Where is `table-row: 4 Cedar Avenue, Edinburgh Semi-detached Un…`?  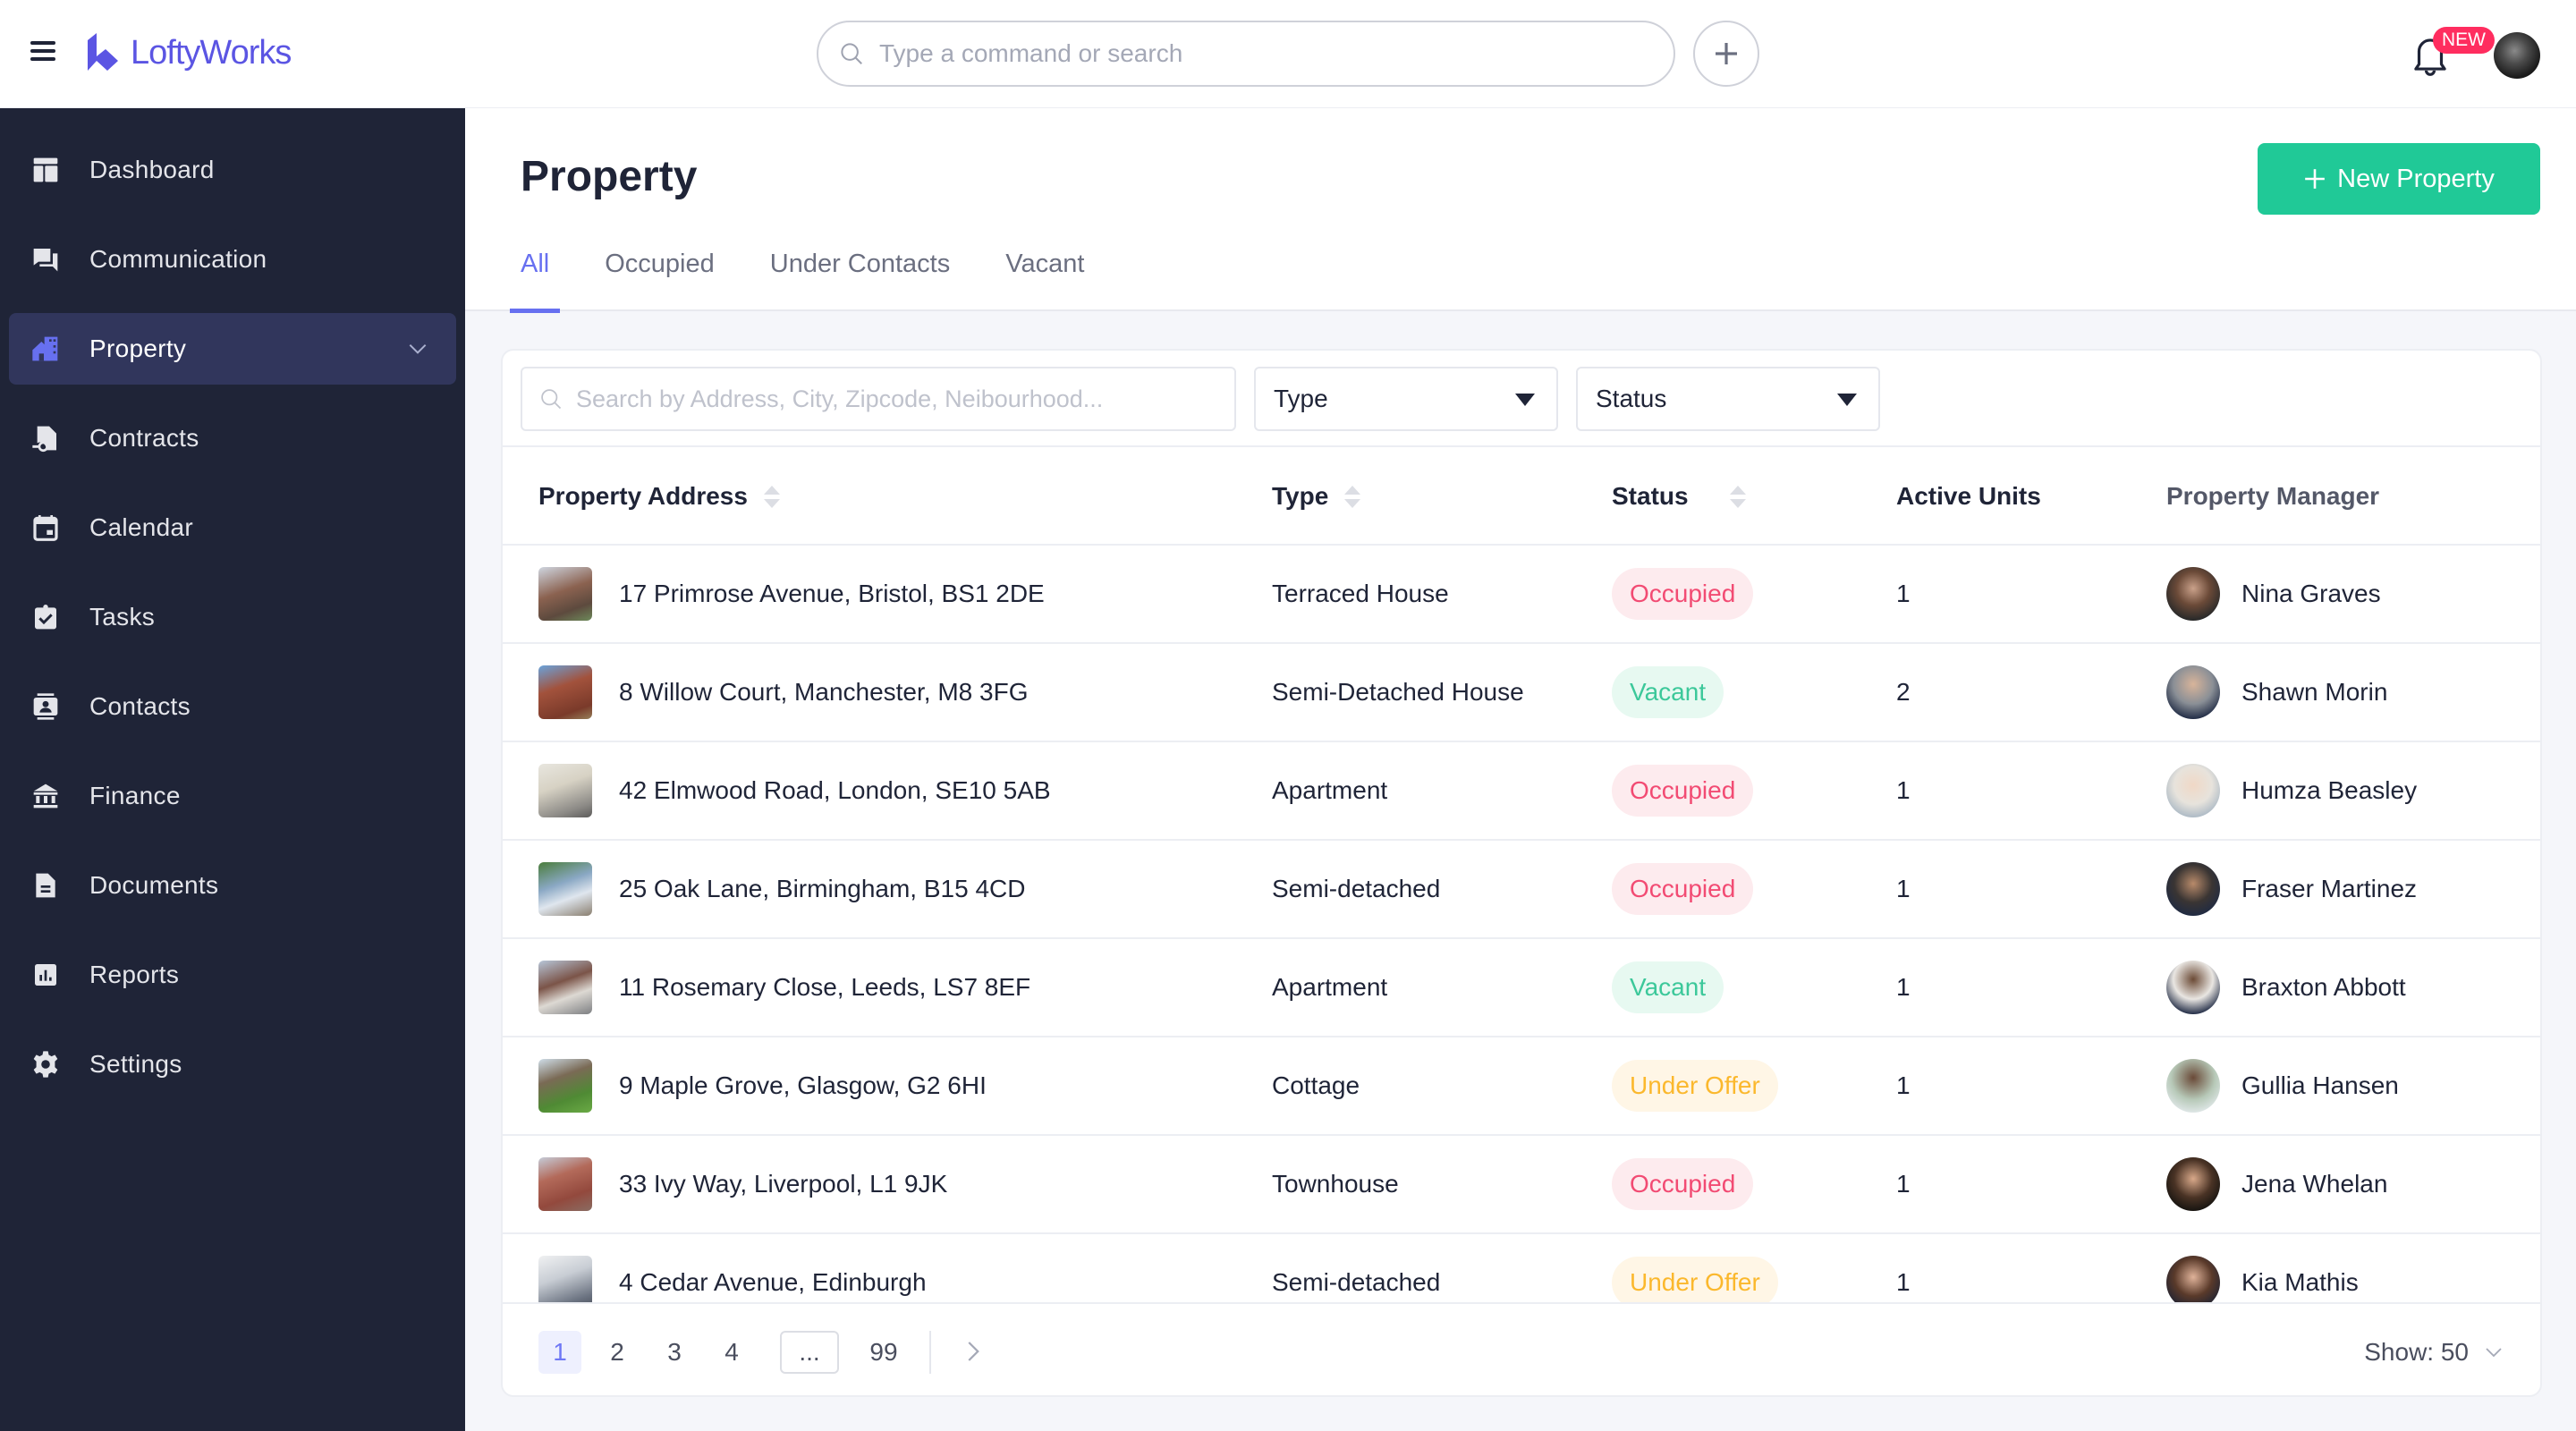
table-row: 4 Cedar Avenue, Edinburgh Semi-detached Un… is located at coordinates (1521, 1268).